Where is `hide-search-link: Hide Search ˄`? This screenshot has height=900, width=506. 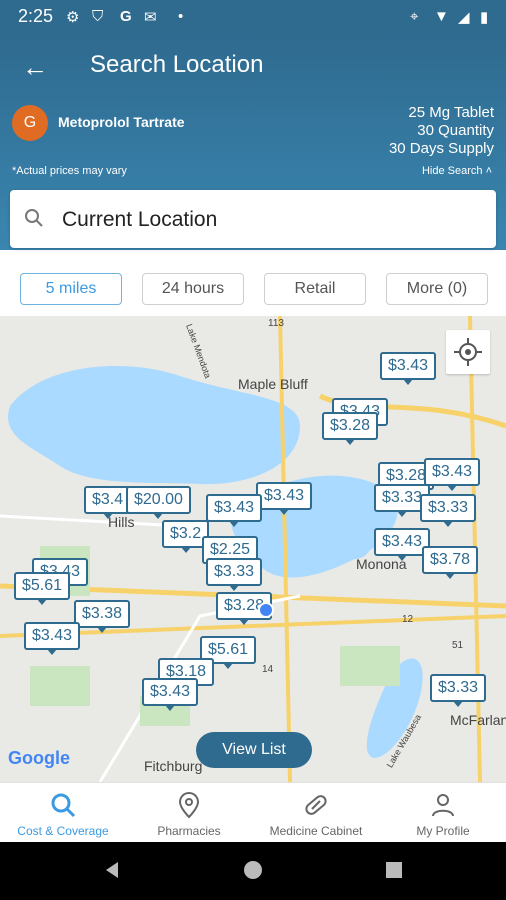 hide-search-link: Hide Search ˄ is located at coordinates (457, 171).